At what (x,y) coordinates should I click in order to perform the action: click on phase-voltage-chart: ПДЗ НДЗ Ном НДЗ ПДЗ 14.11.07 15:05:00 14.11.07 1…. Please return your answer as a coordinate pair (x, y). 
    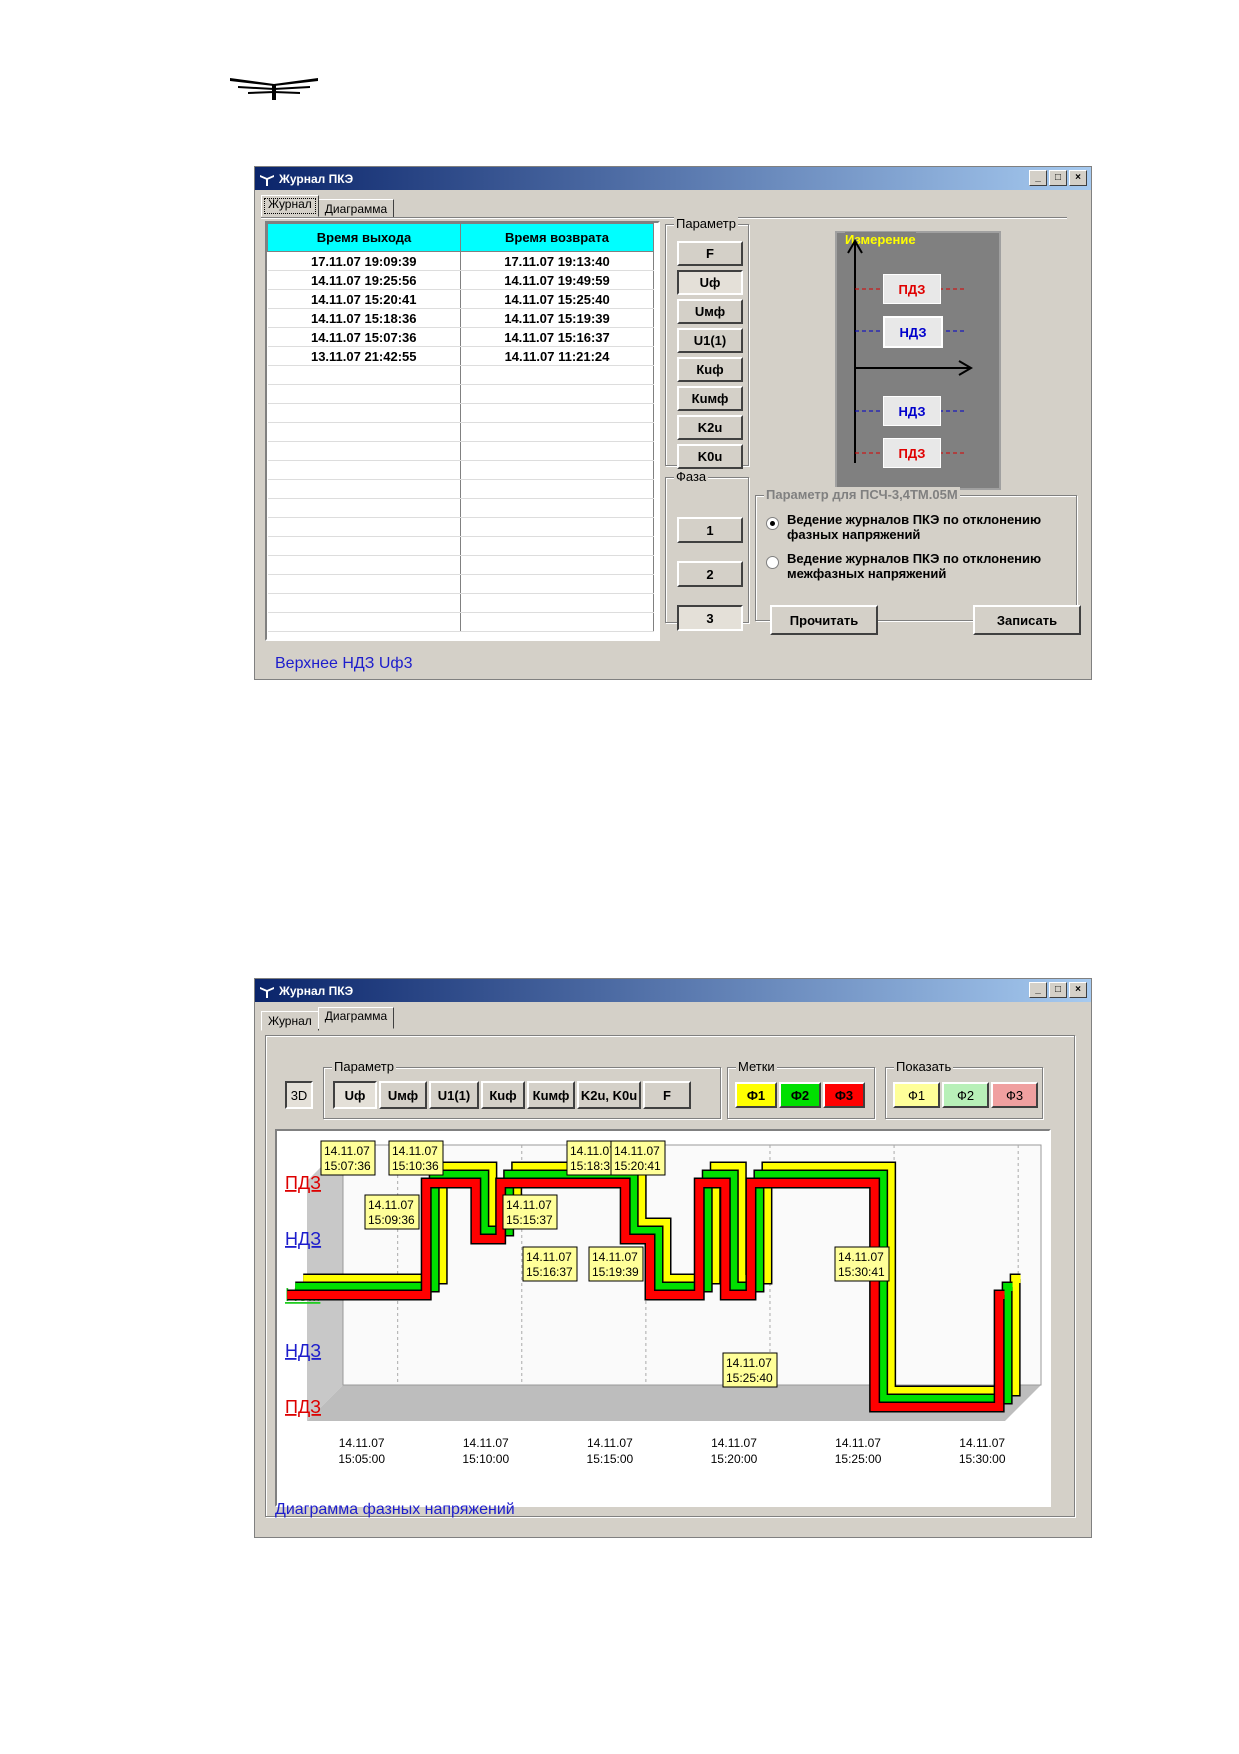
    Looking at the image, I should click on (663, 1318).